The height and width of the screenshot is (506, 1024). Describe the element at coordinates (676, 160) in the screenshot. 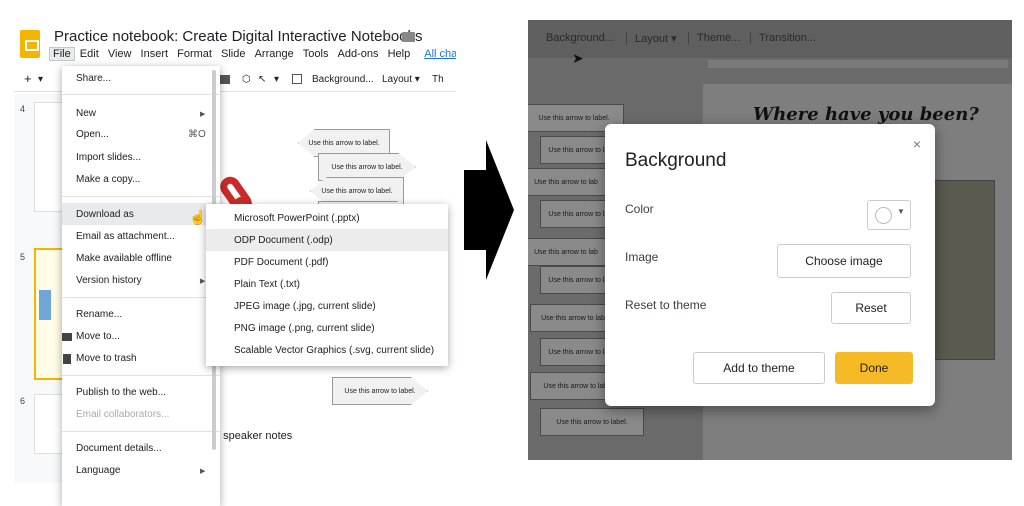

I see `dialog-title: Background` at that location.